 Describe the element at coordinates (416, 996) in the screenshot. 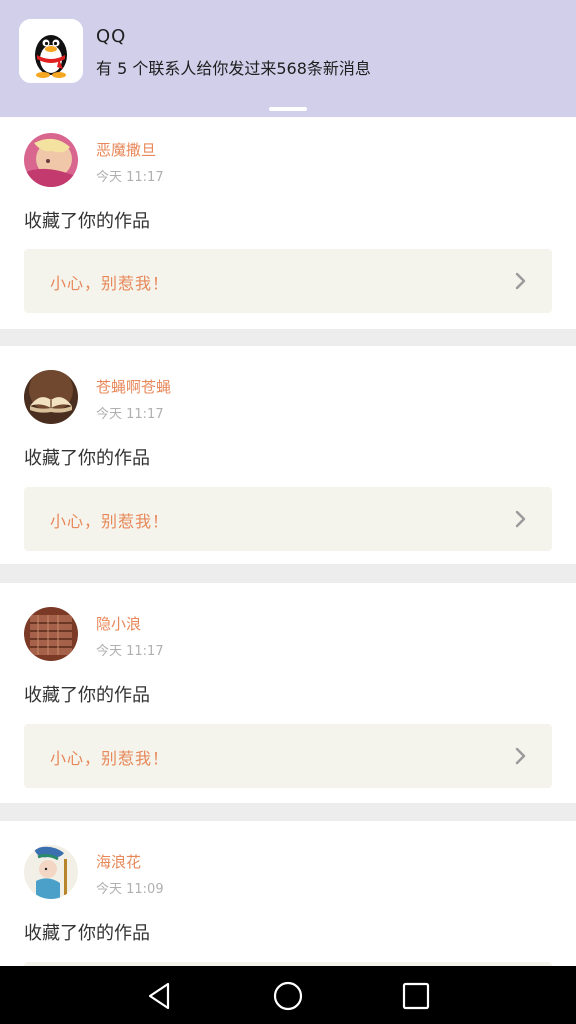

I see `recents-square-icon` at that location.